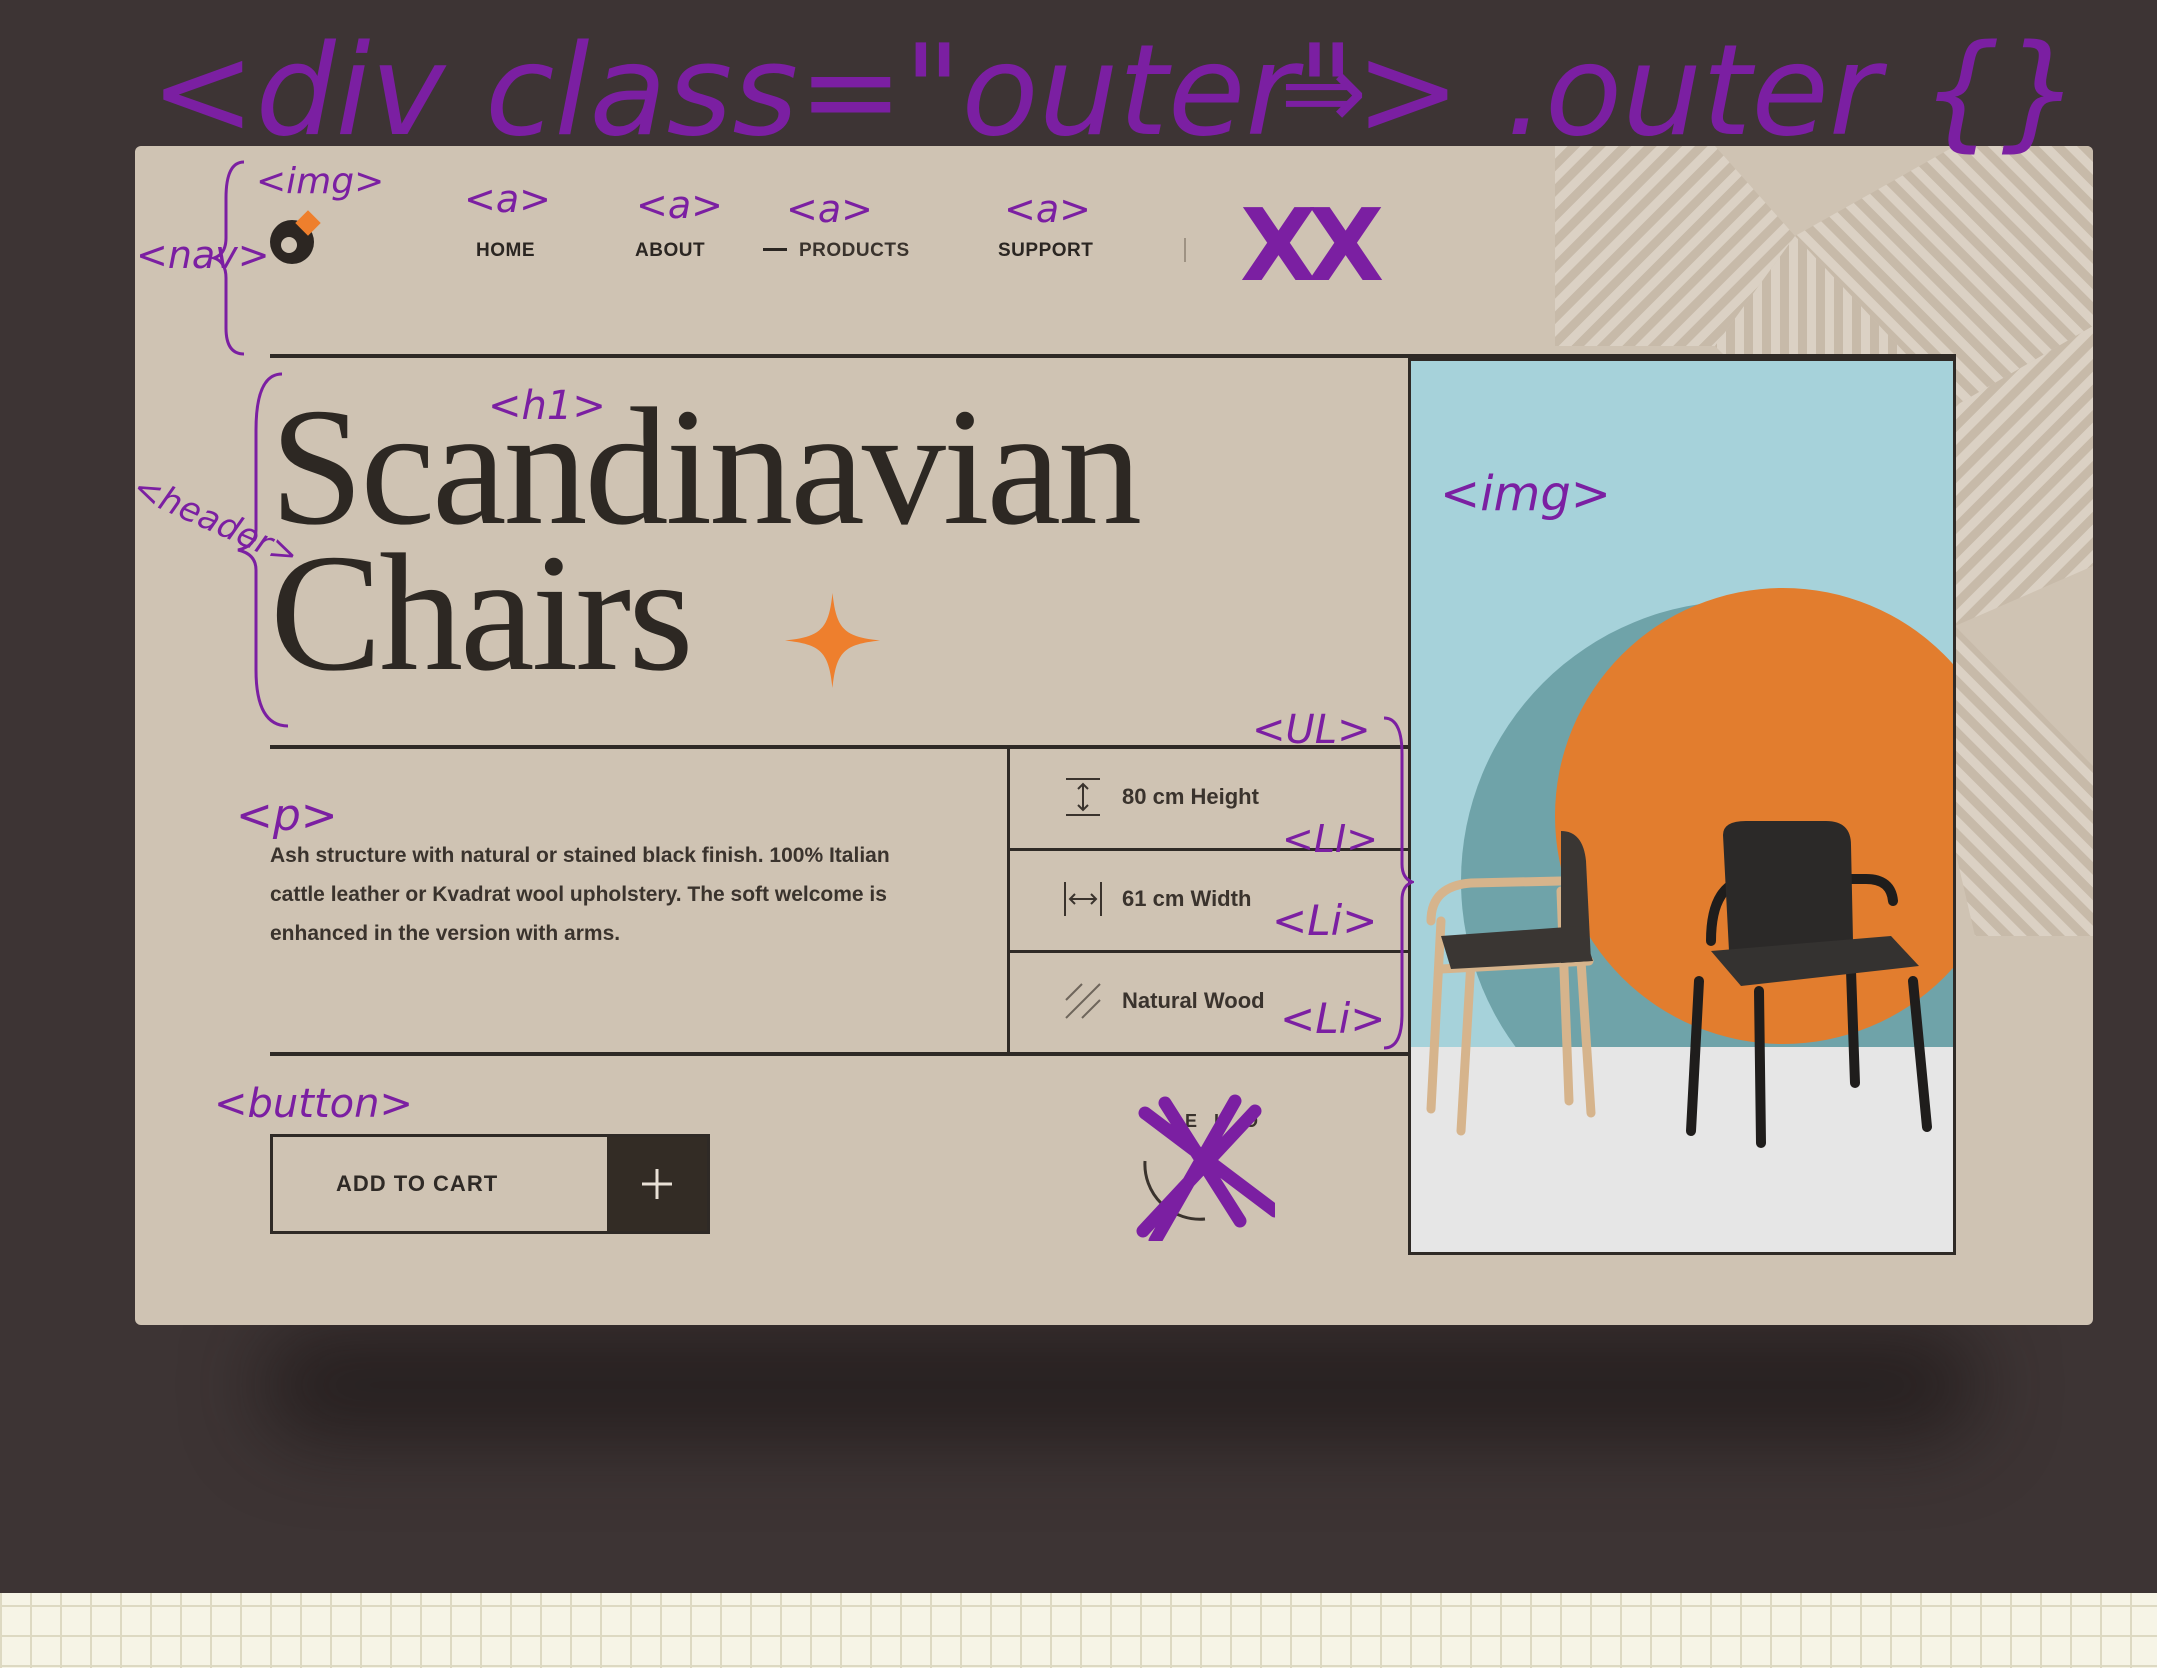  Describe the element at coordinates (1312, 245) in the screenshot. I see `annotation-strike: XX` at that location.